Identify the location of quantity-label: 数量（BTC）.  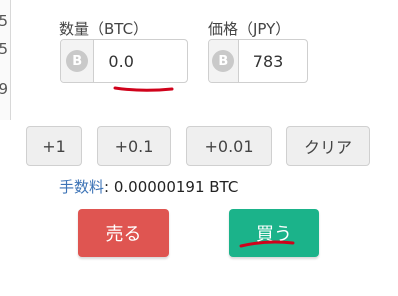
(104, 29).